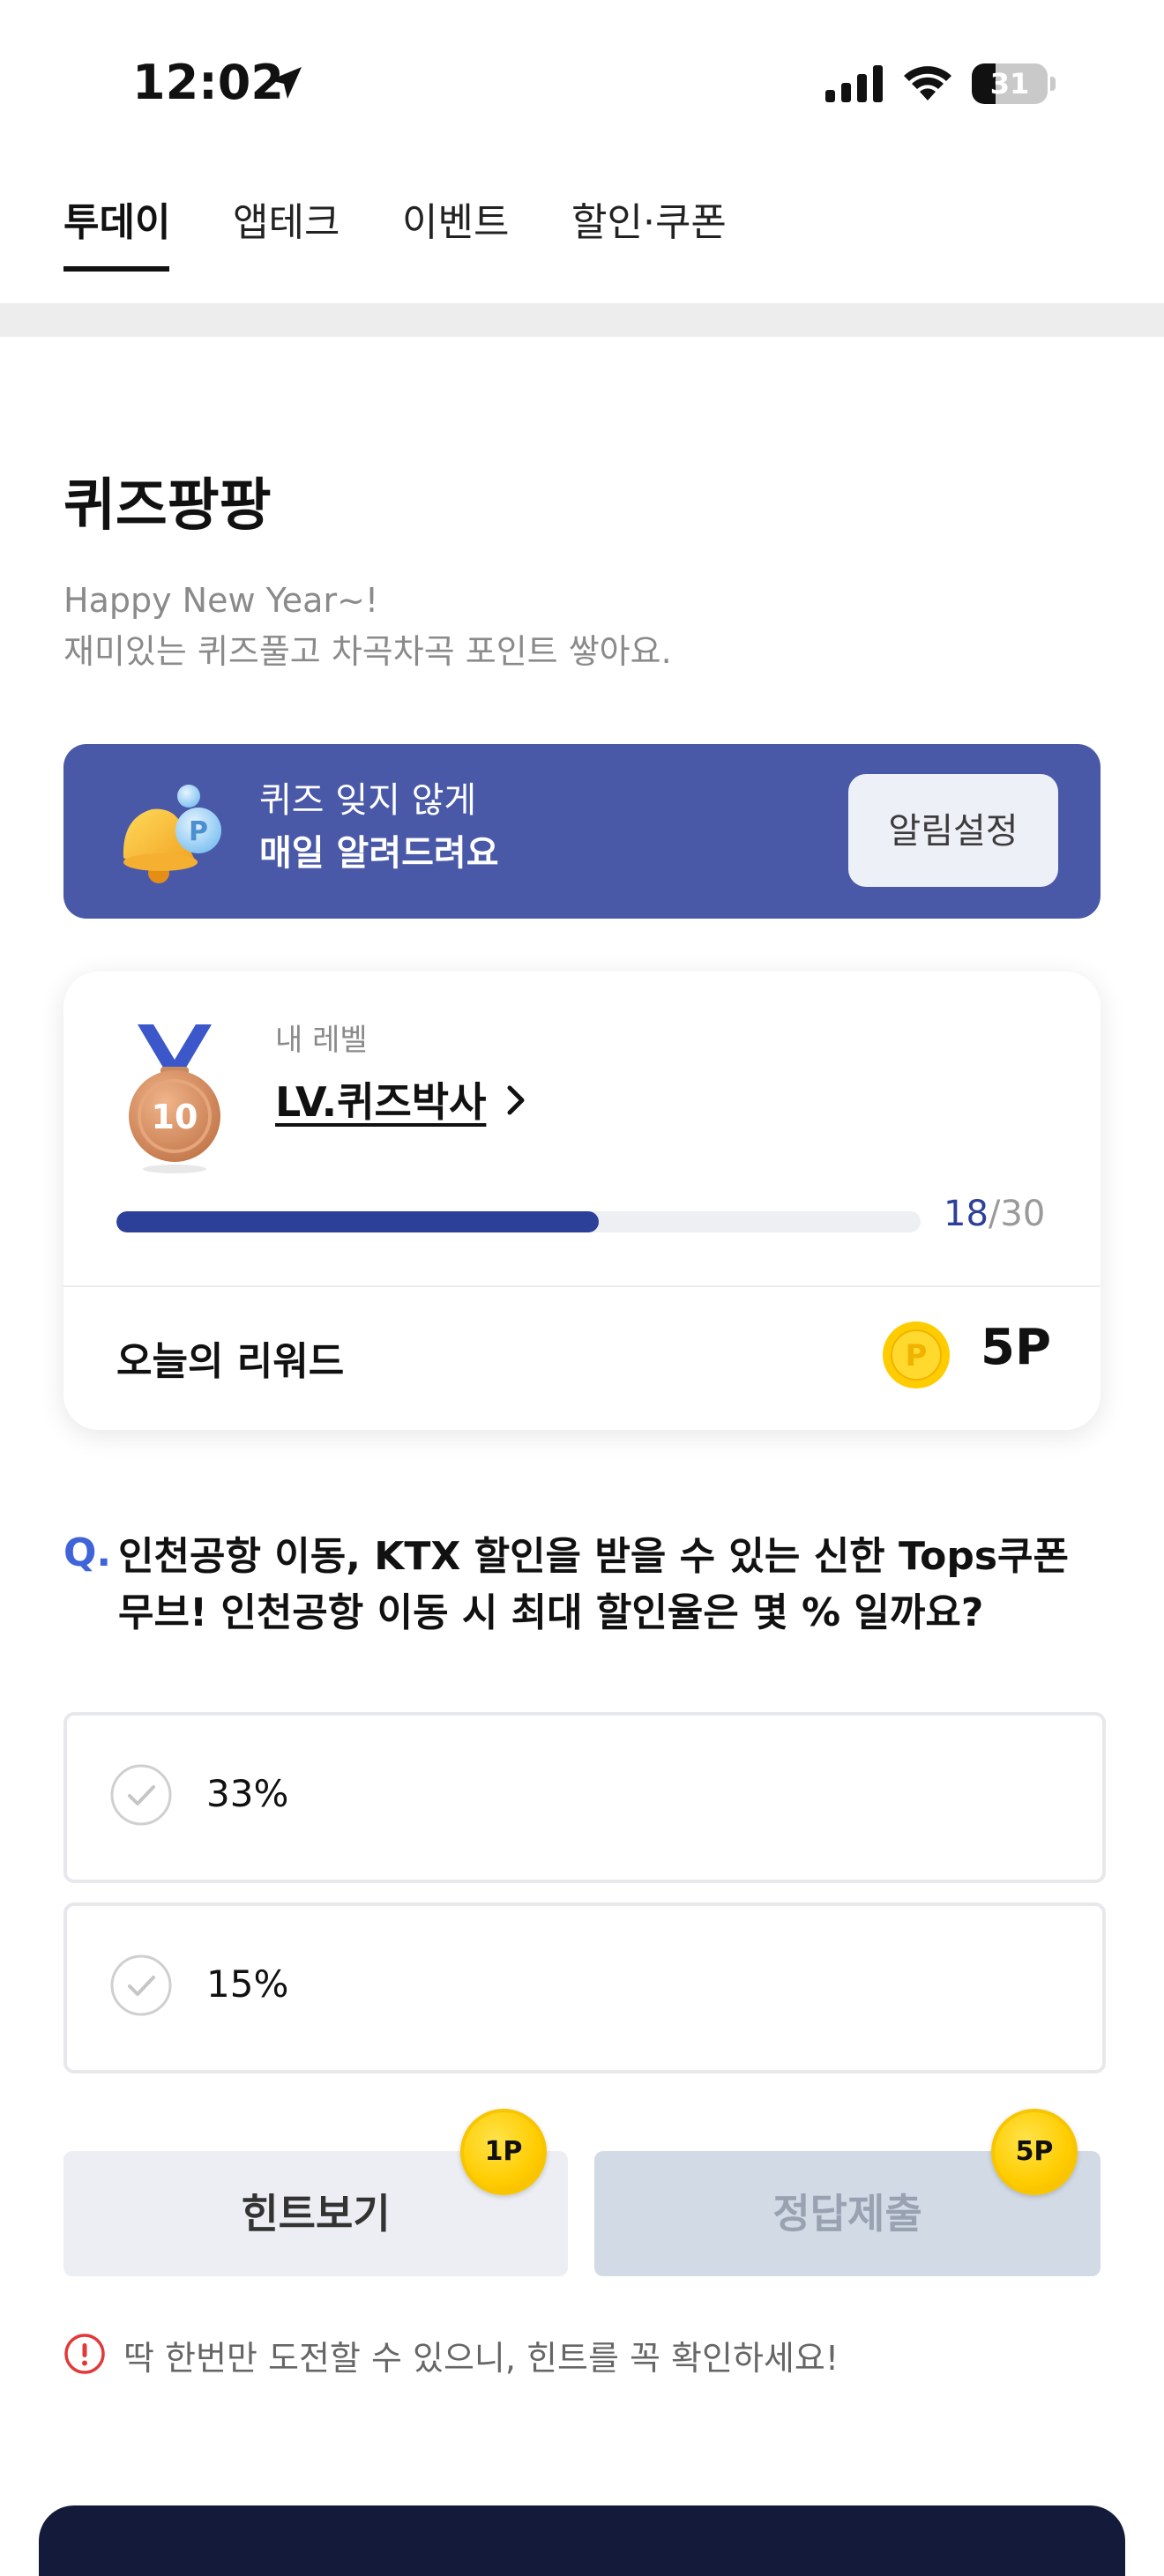 This screenshot has width=1164, height=2576. I want to click on tab-event: 이벤트, so click(455, 219).